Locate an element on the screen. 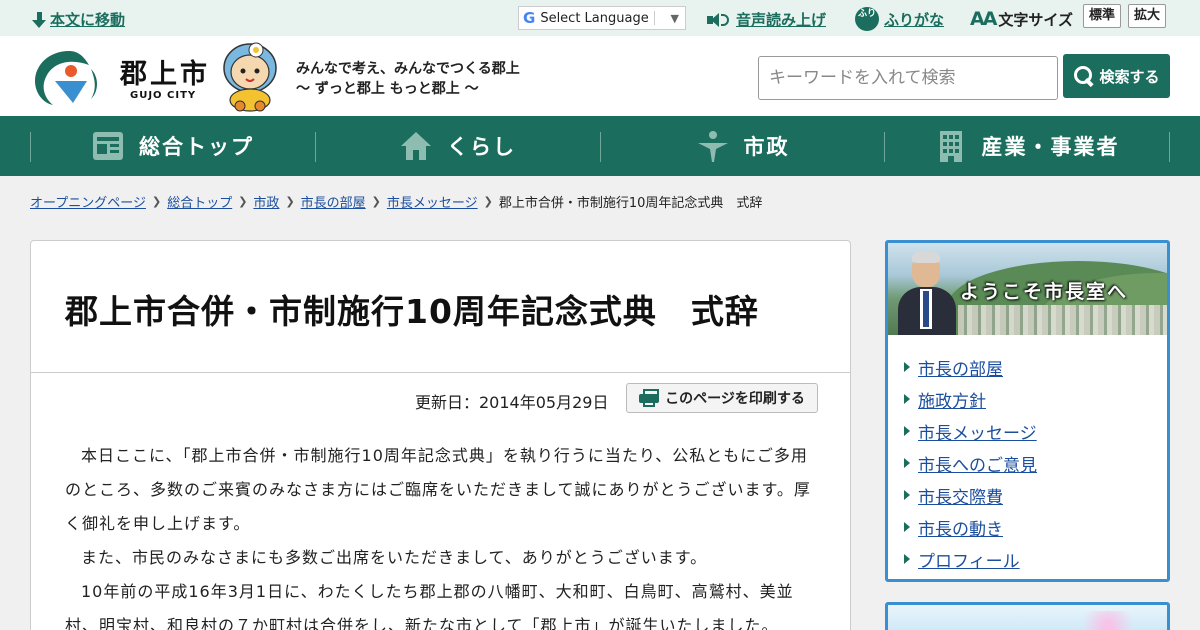 This screenshot has height=630, width=1200. mayor-link: 市長交際費 is located at coordinates (970, 495).